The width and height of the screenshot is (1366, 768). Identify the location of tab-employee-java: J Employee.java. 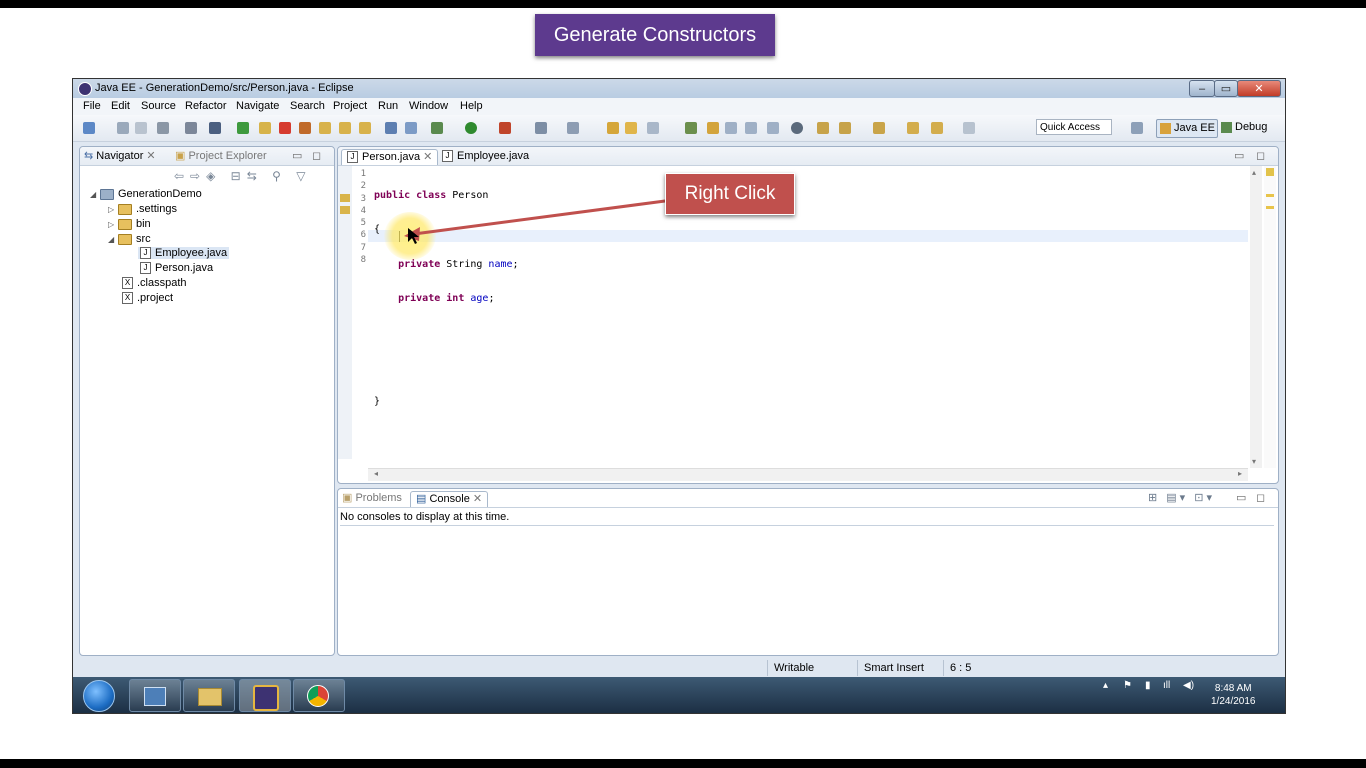
(485, 156).